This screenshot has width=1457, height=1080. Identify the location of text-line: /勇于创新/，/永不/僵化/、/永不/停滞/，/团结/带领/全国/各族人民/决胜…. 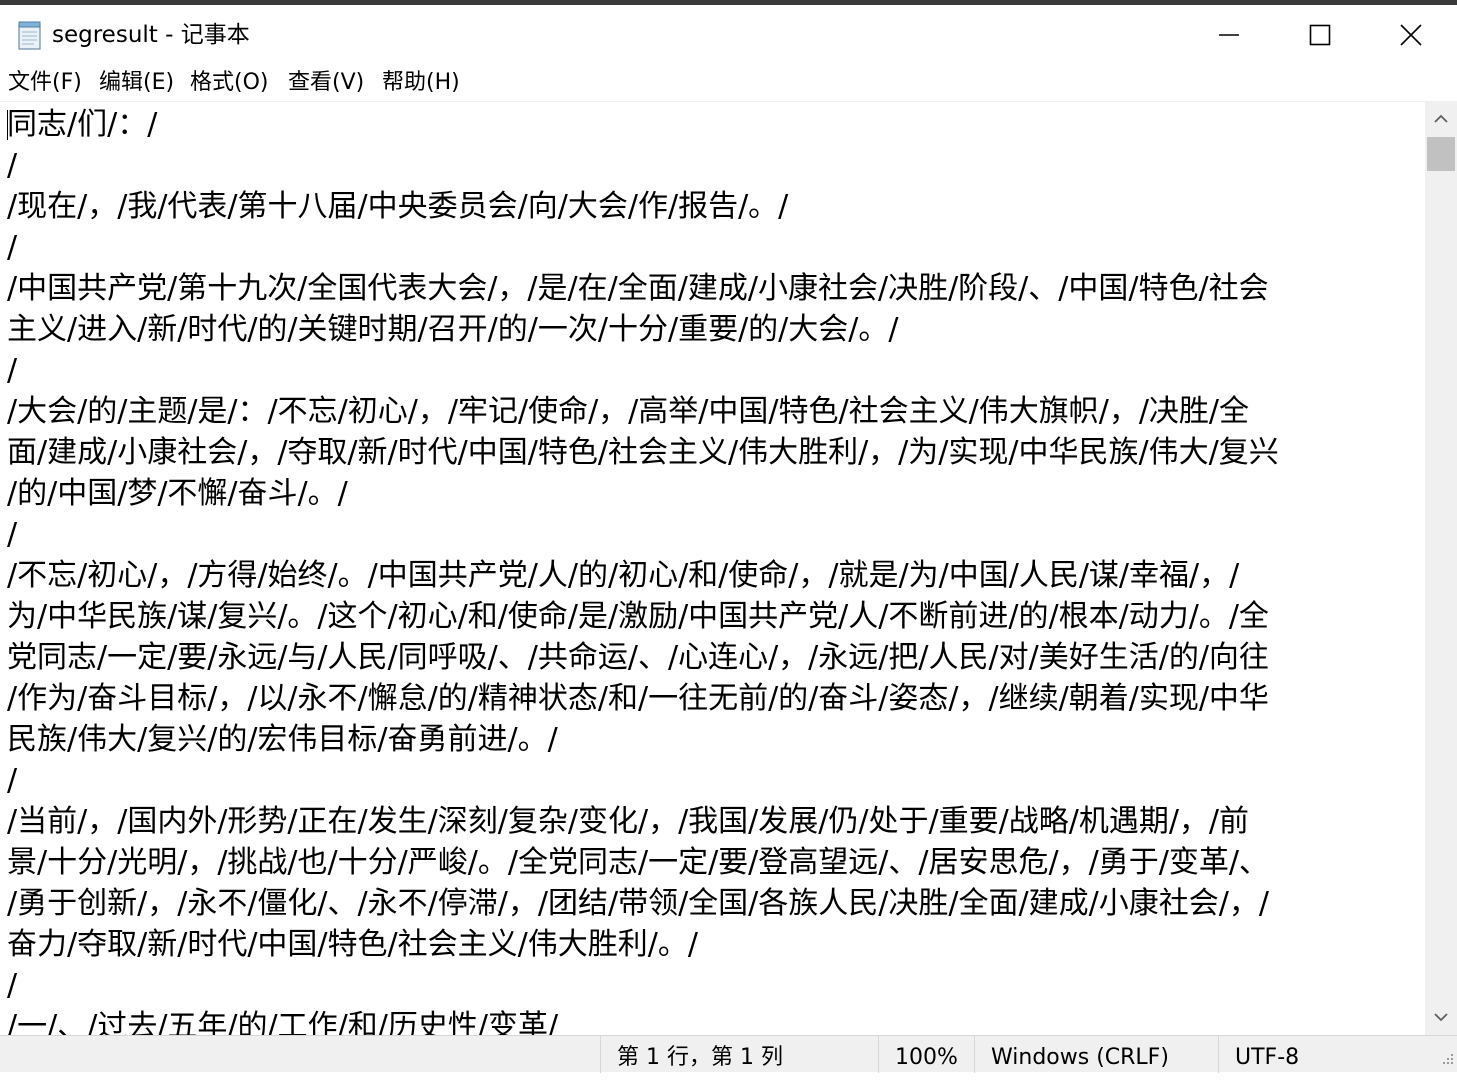
(638, 903).